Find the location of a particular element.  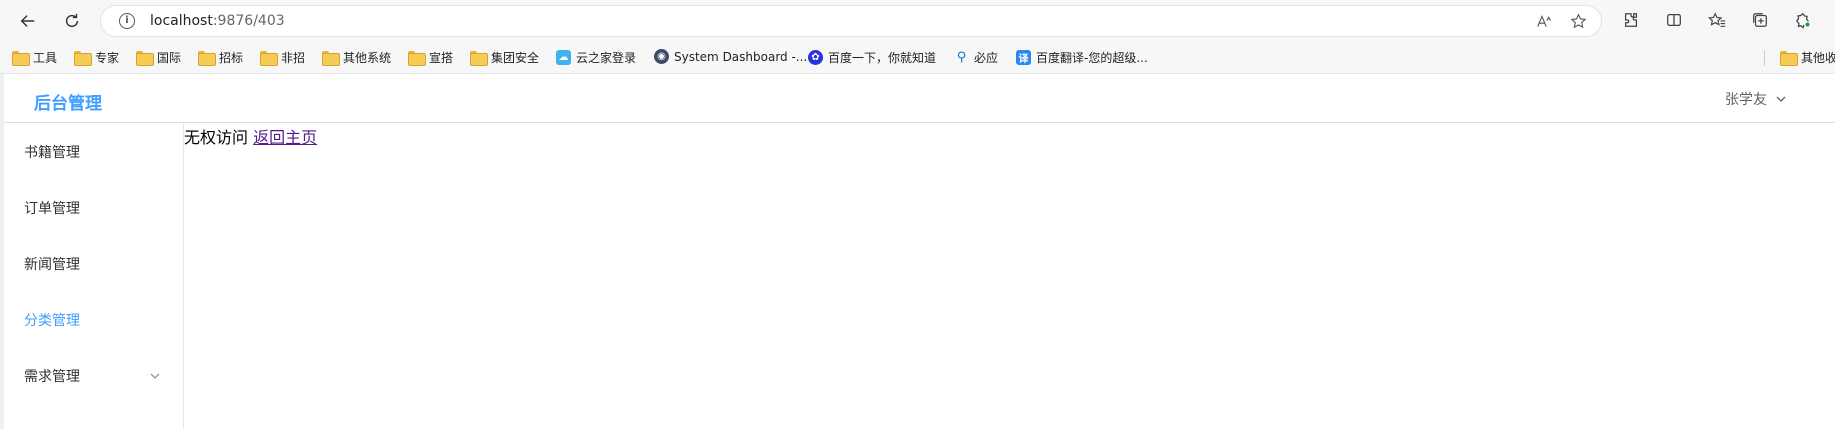

bookmark-folder: 集团安全 is located at coordinates (504, 57).